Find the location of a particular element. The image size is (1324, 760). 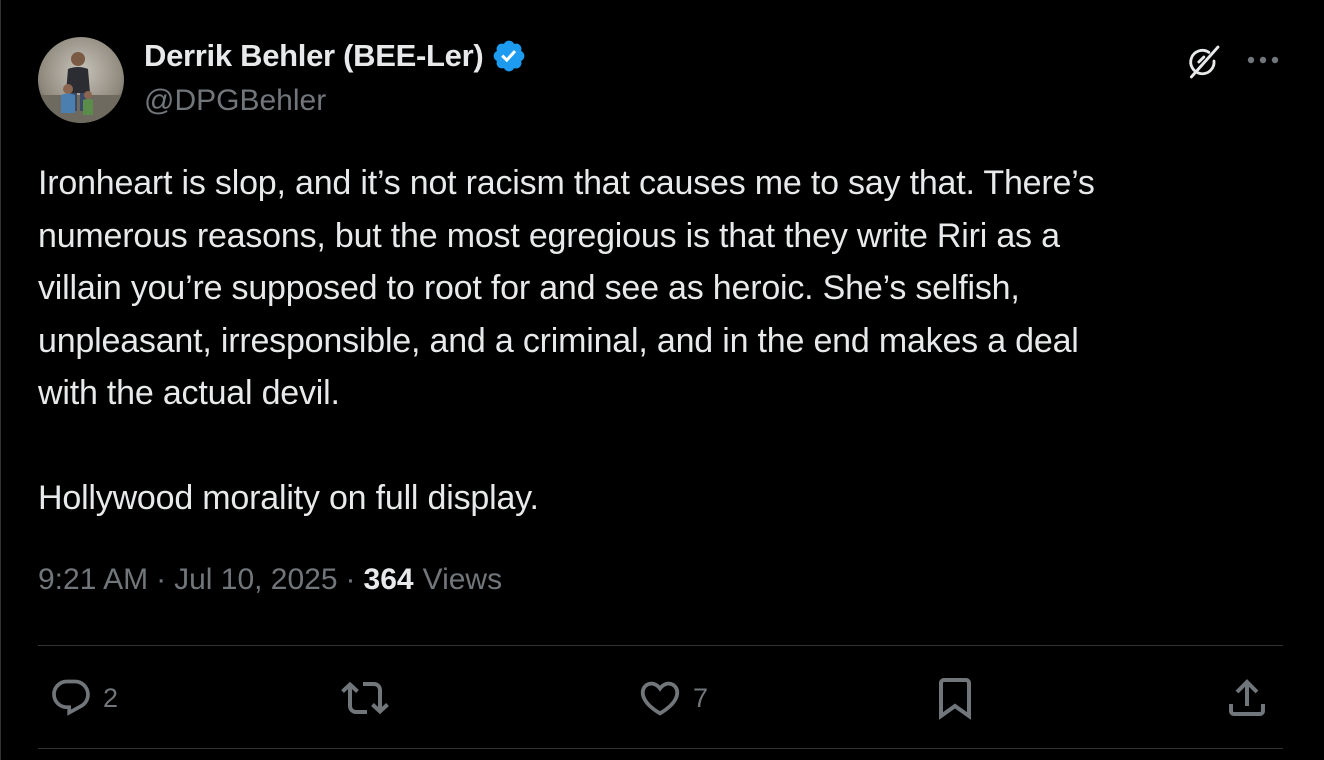

post-line: with the actual devil. is located at coordinates (189, 393).